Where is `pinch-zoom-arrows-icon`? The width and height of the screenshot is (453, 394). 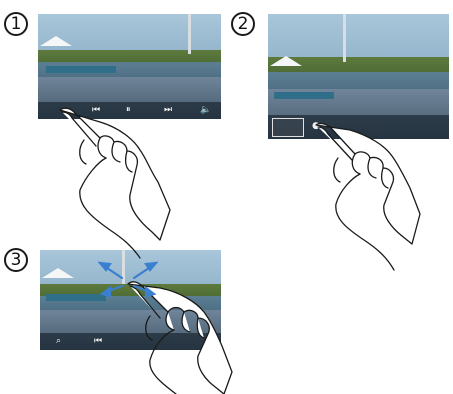 pinch-zoom-arrows-icon is located at coordinates (128, 279).